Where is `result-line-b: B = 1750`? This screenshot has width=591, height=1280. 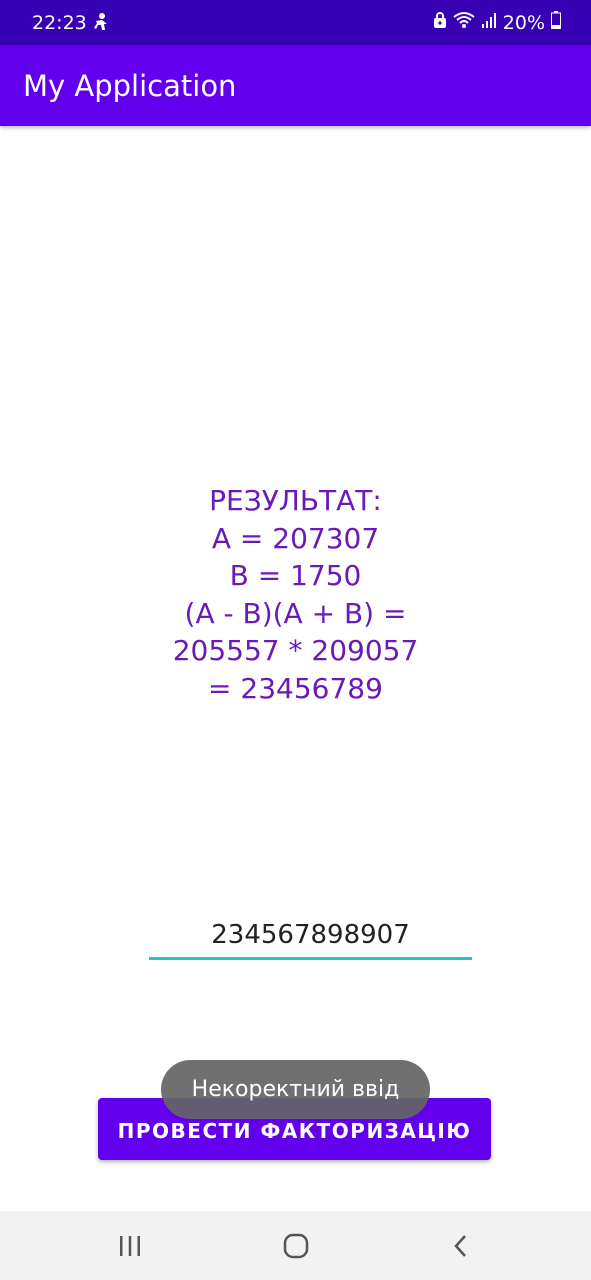 result-line-b: B = 1750 is located at coordinates (295, 575).